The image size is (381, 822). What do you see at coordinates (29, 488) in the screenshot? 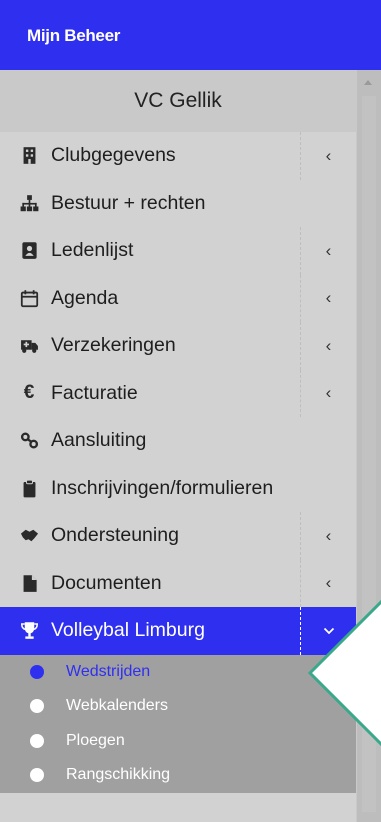
I see `clipboard-icon` at bounding box center [29, 488].